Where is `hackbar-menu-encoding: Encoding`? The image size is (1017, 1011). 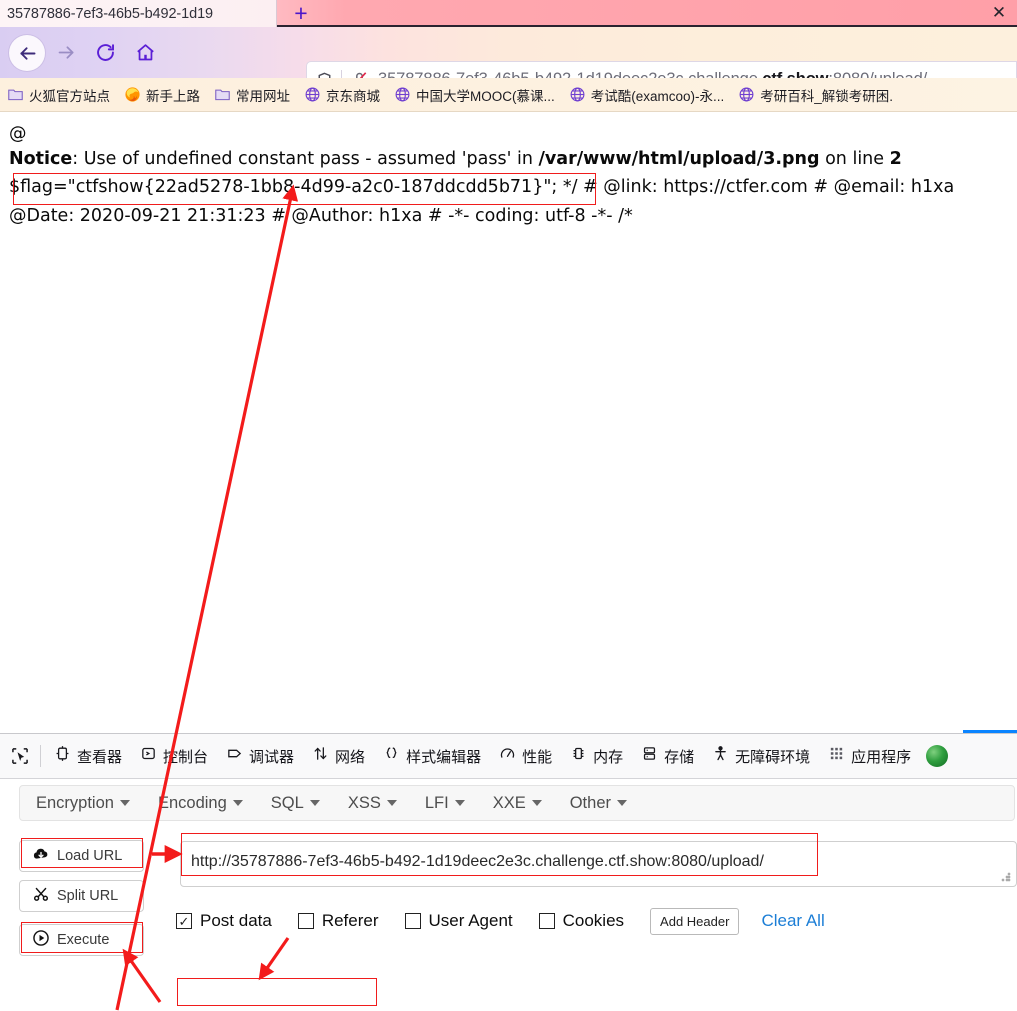
hackbar-menu-encoding: Encoding is located at coordinates (208, 803).